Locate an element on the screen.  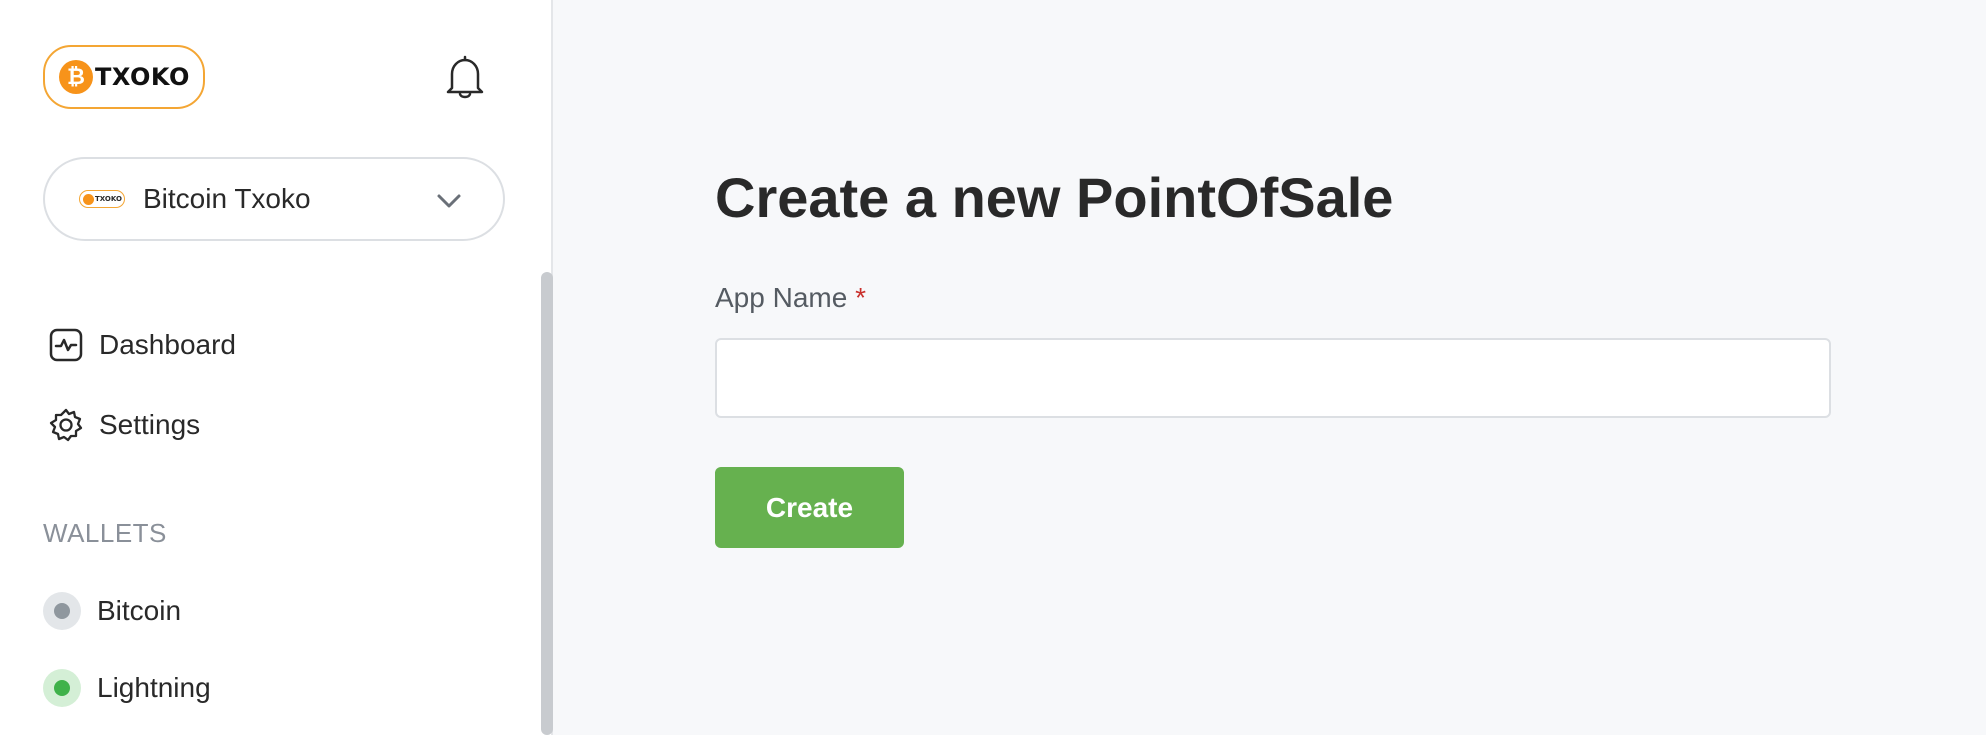
store-selector: TXOKO Bitcoin Txoko is located at coordinates (274, 199).